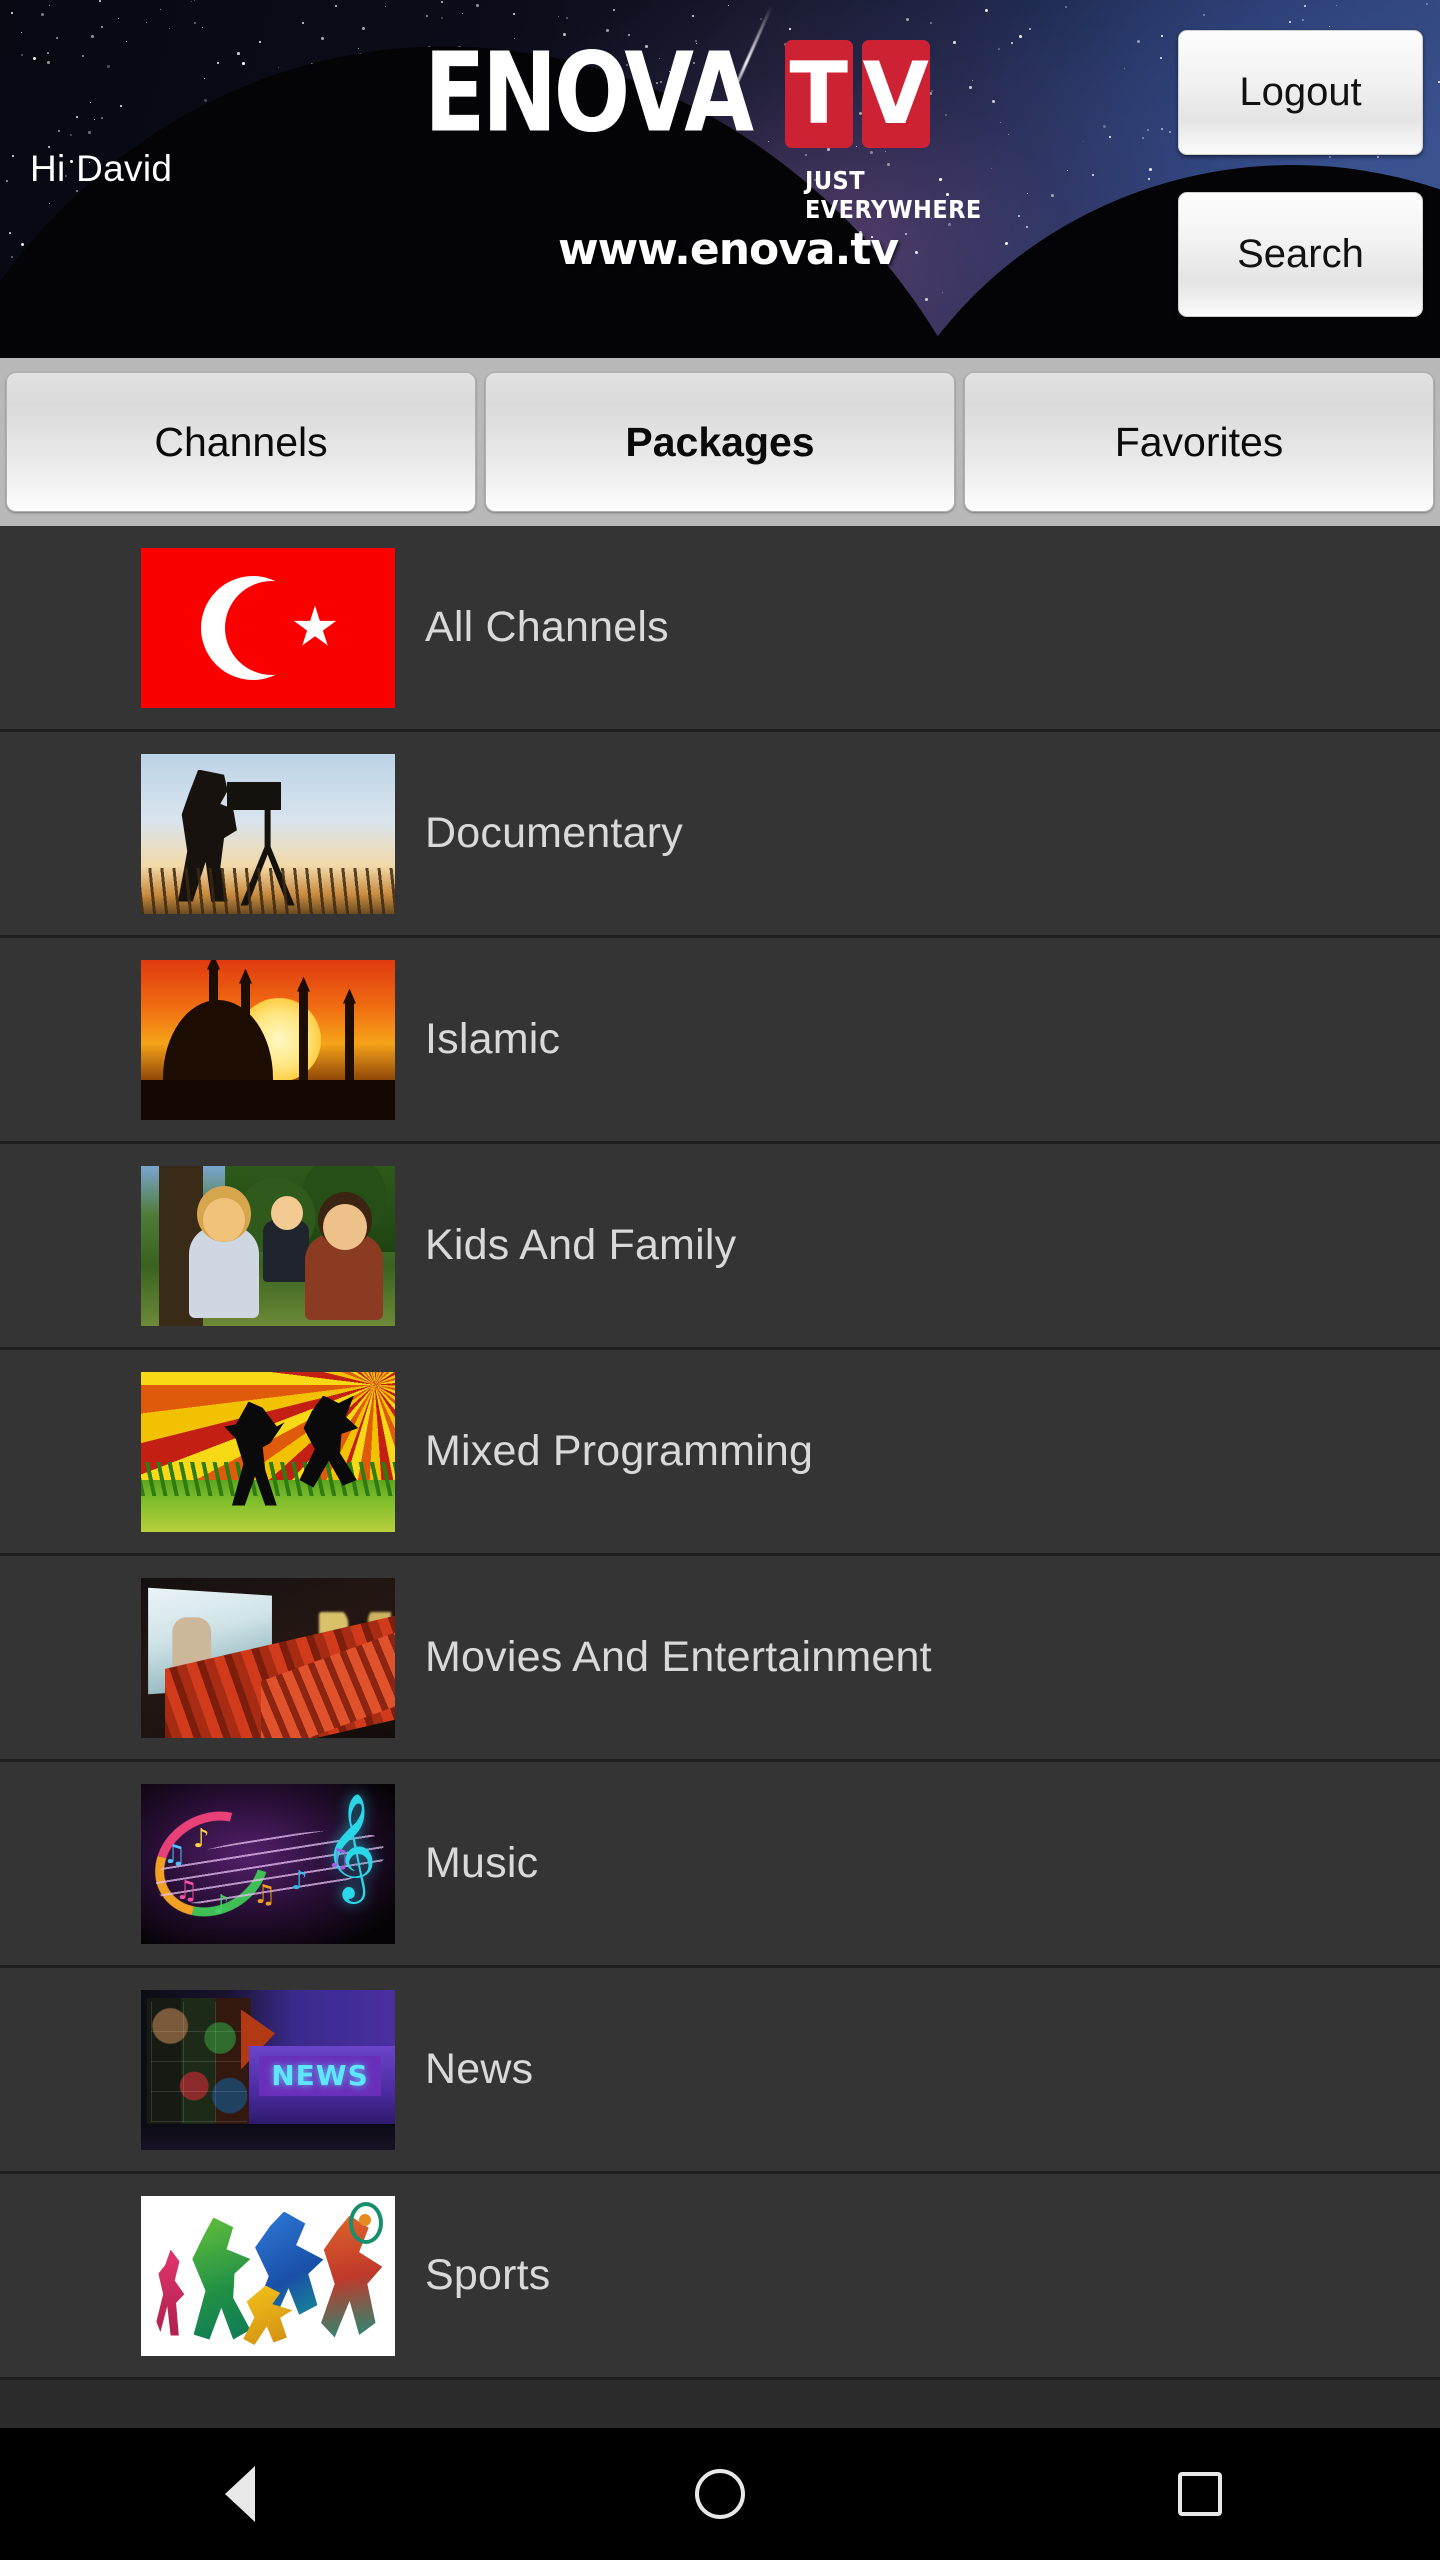 The image size is (1440, 2560). Describe the element at coordinates (221, 1904) in the screenshot. I see `music-note-2: ♪` at that location.